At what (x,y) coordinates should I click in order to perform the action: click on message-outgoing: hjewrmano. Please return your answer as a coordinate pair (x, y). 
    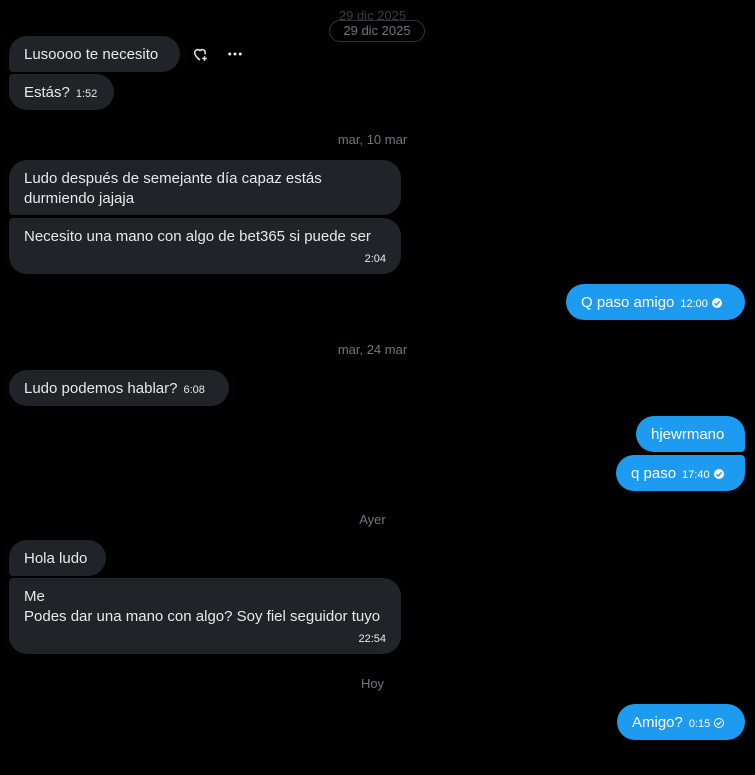
    Looking at the image, I should click on (690, 434).